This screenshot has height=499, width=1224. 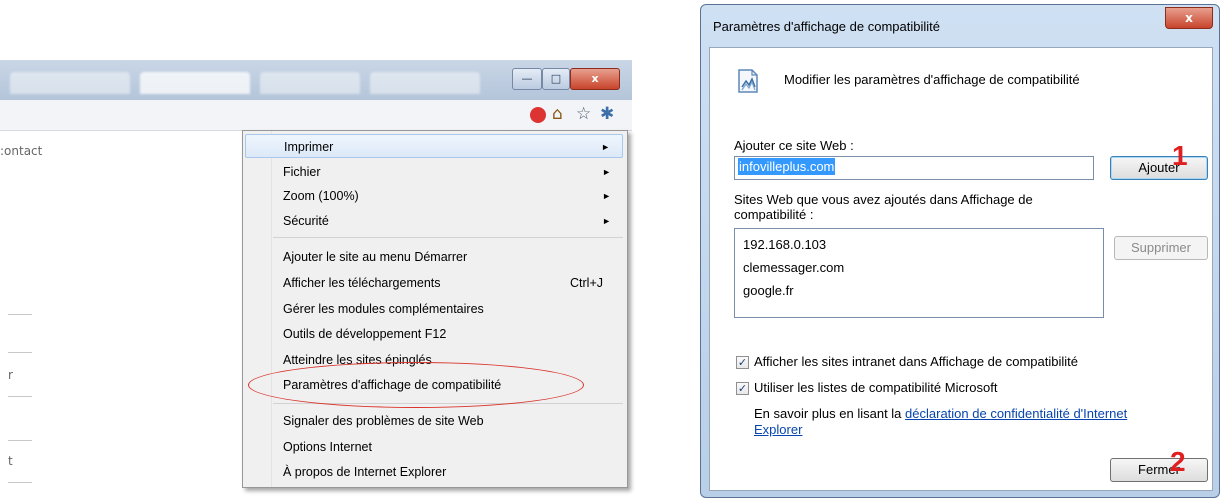 I want to click on annotation-ellipse, so click(x=416, y=385).